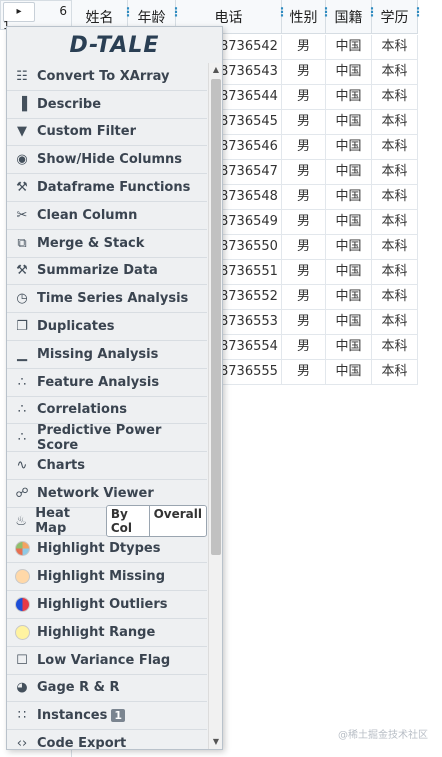 This screenshot has height=757, width=442. I want to click on menu-item-network-viewer: ☍ Network Viewer, so click(107, 494).